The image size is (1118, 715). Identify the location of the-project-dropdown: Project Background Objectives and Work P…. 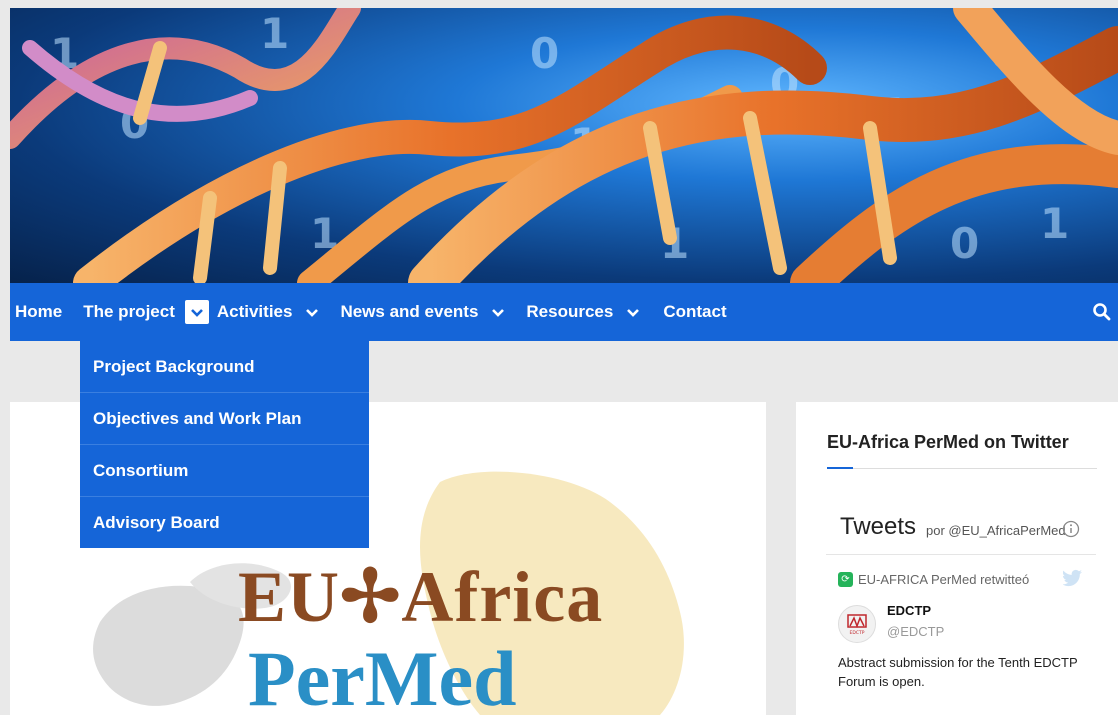
(224, 444).